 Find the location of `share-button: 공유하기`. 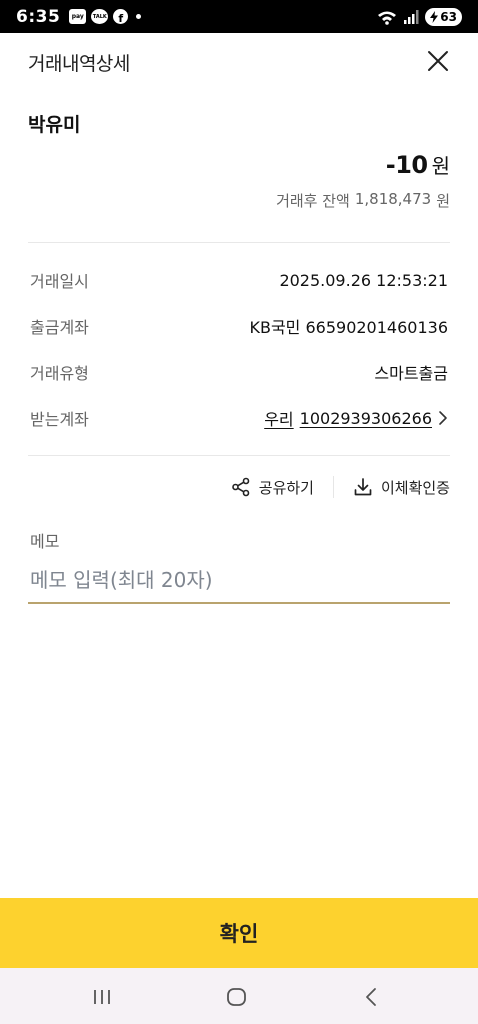

share-button: 공유하기 is located at coordinates (272, 487).